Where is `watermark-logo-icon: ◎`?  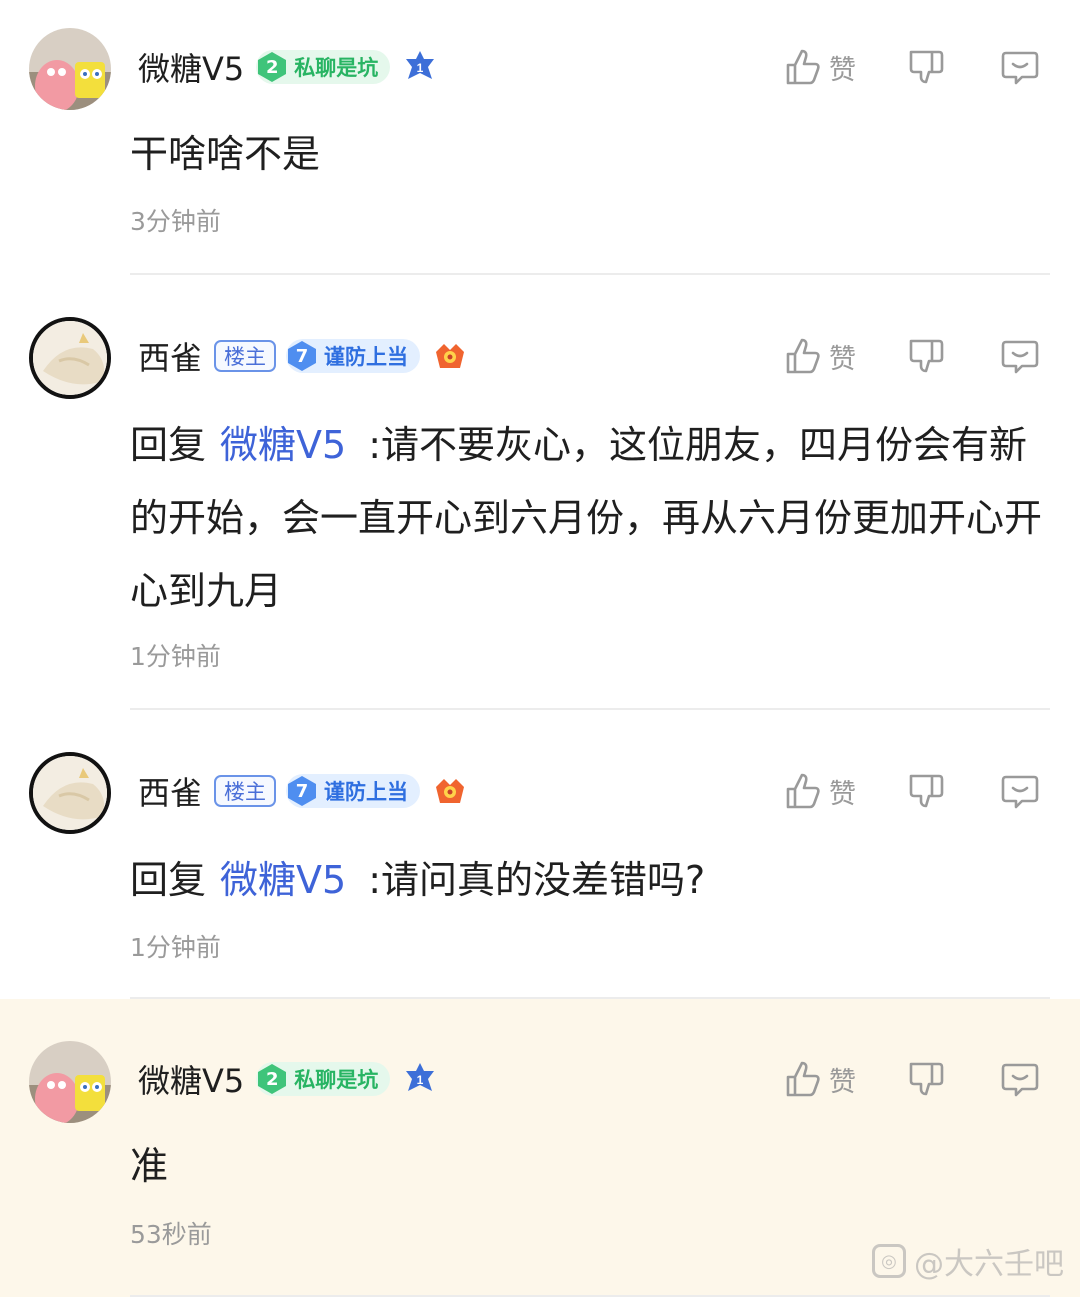 watermark-logo-icon: ◎ is located at coordinates (889, 1261).